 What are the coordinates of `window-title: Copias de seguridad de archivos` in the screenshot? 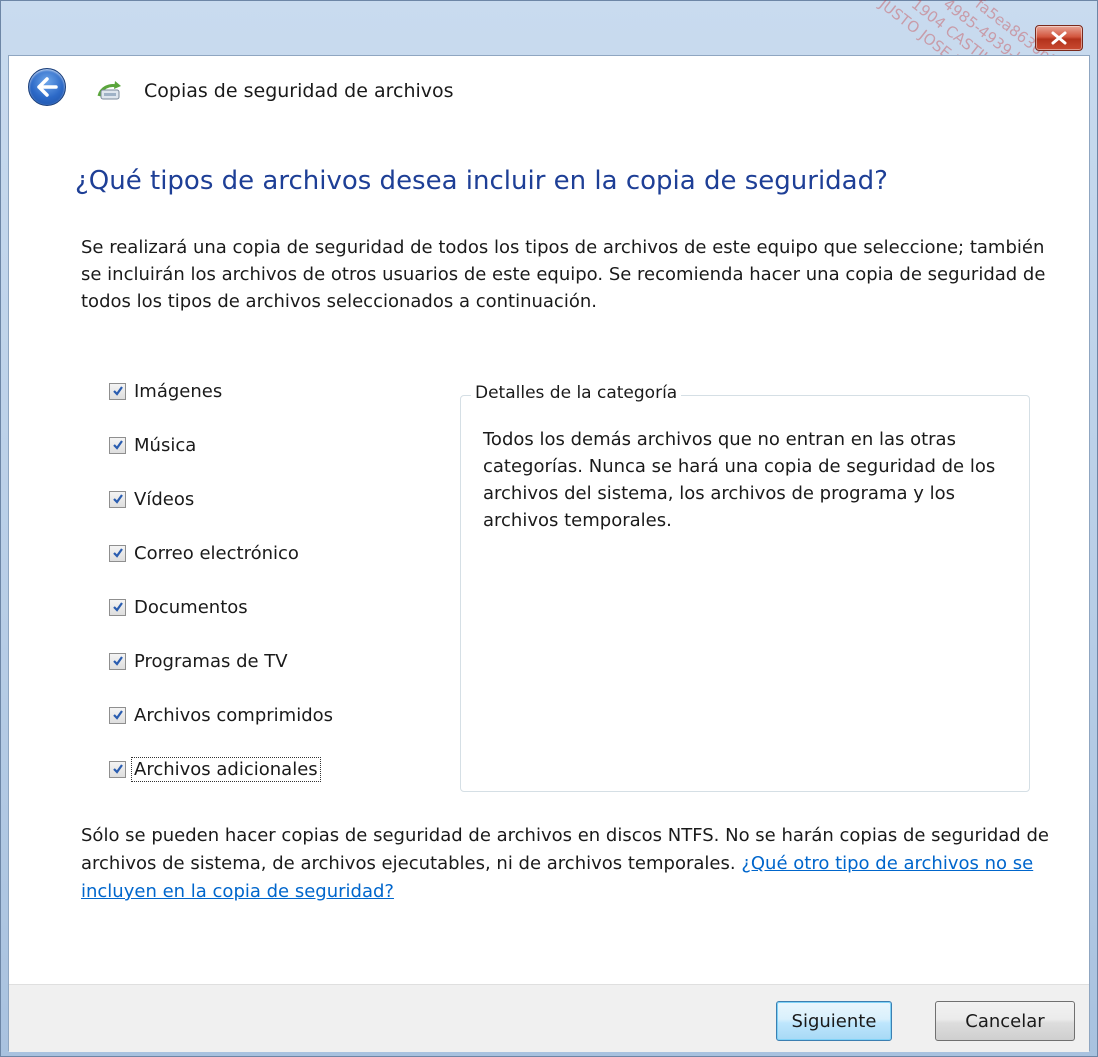 It's located at (299, 91).